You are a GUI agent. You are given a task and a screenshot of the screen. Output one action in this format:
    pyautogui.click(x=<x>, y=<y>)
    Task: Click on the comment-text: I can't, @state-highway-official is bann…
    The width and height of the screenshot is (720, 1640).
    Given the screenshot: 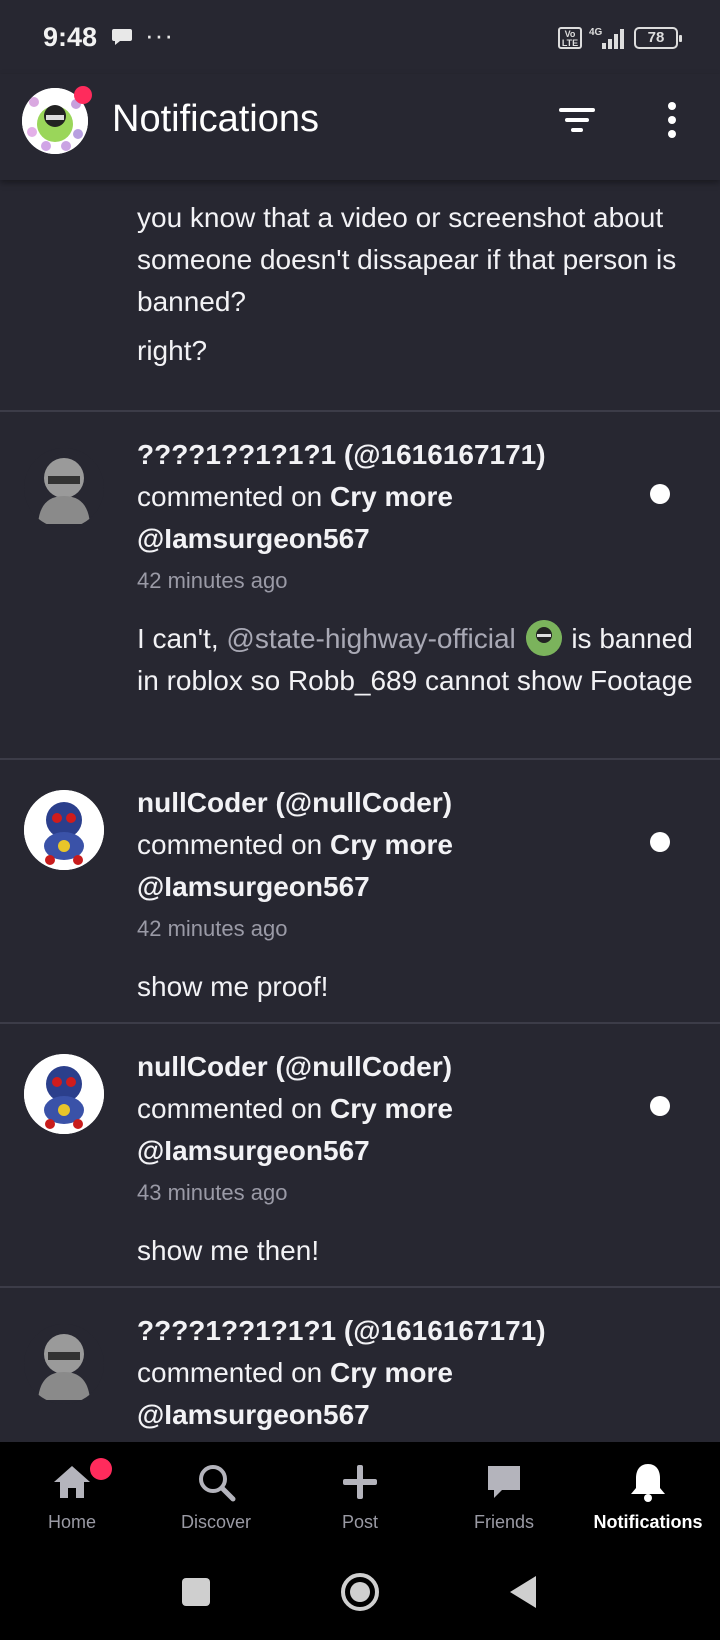 What is the action you would take?
    pyautogui.click(x=417, y=660)
    